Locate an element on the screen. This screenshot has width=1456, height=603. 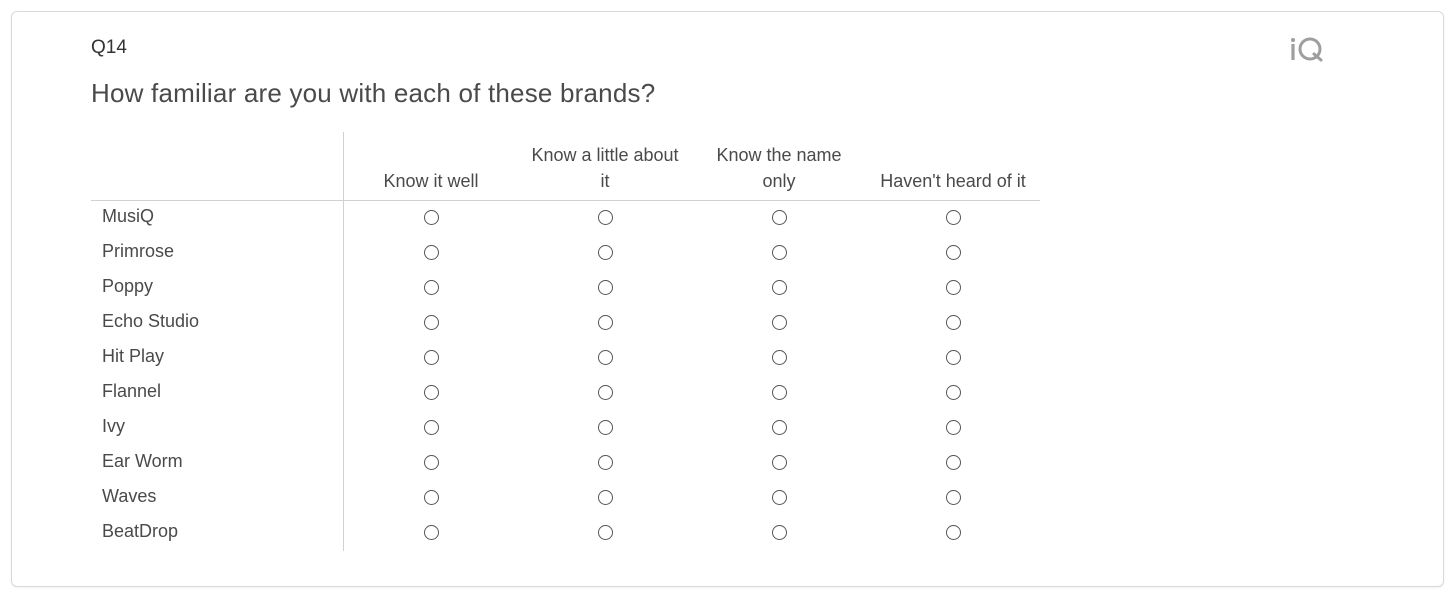
column-header-line1: Know the name is located at coordinates (779, 155).